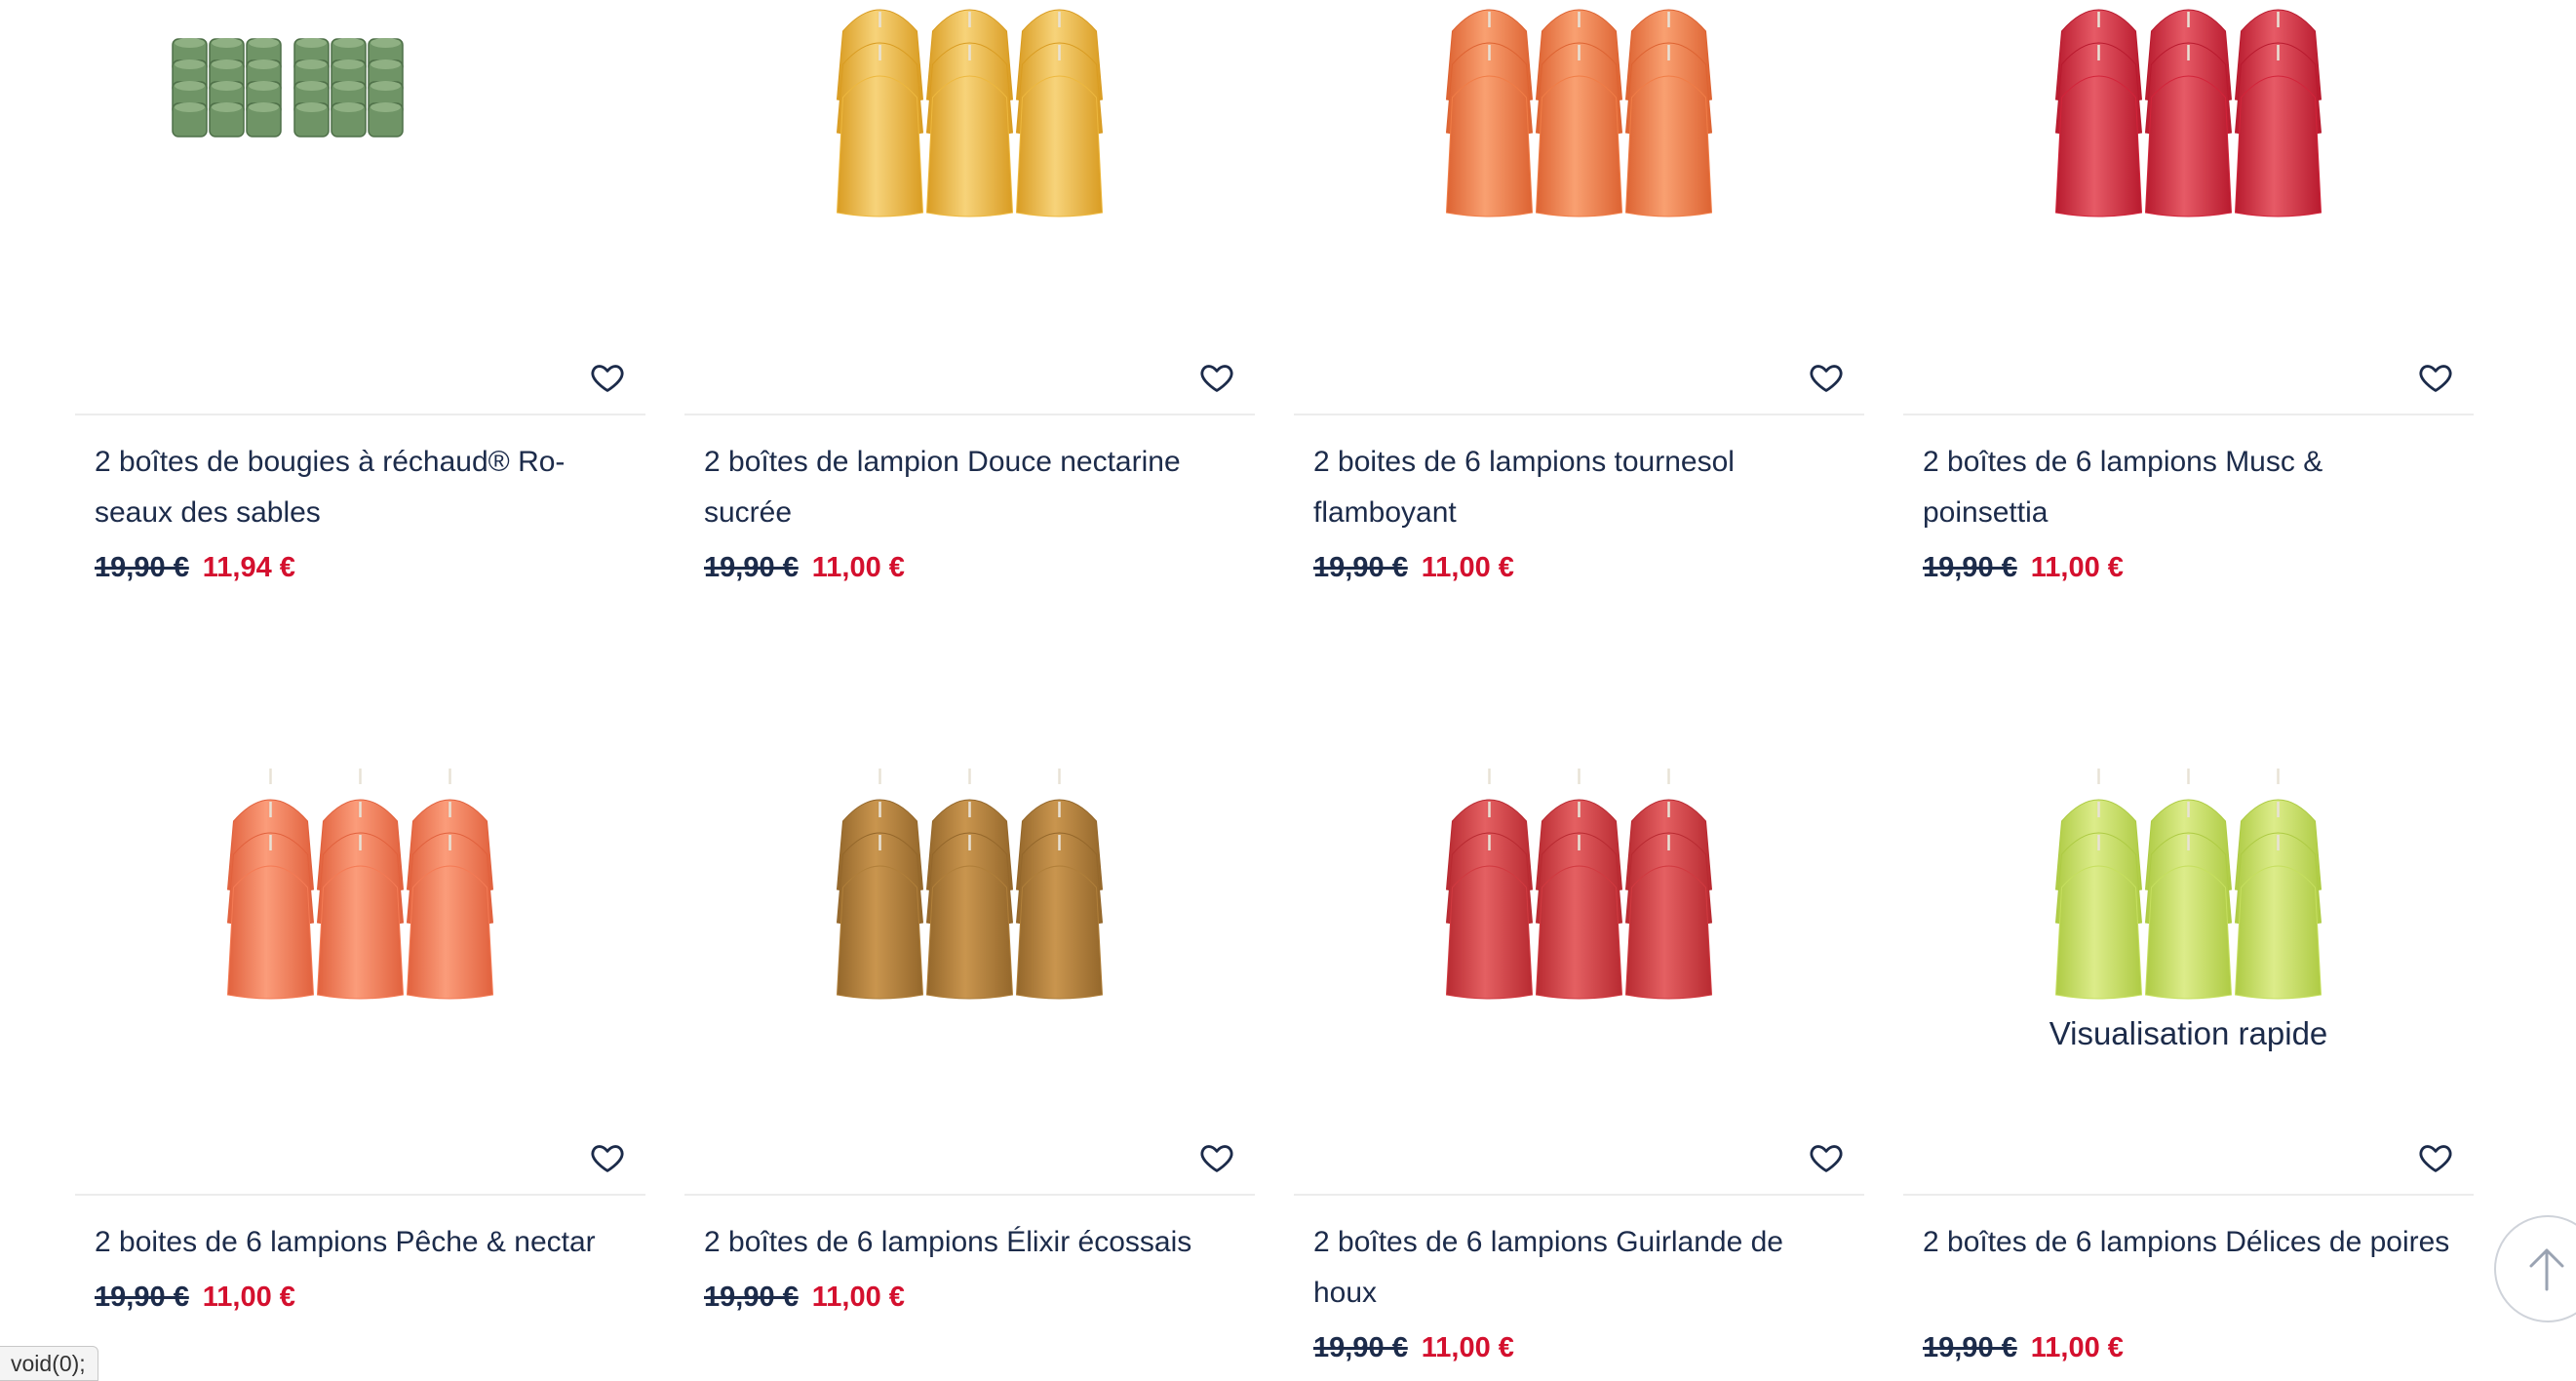 The height and width of the screenshot is (1381, 2576). I want to click on product-title: 2 boites de 6 lampions Pêche & nectar, so click(360, 1242).